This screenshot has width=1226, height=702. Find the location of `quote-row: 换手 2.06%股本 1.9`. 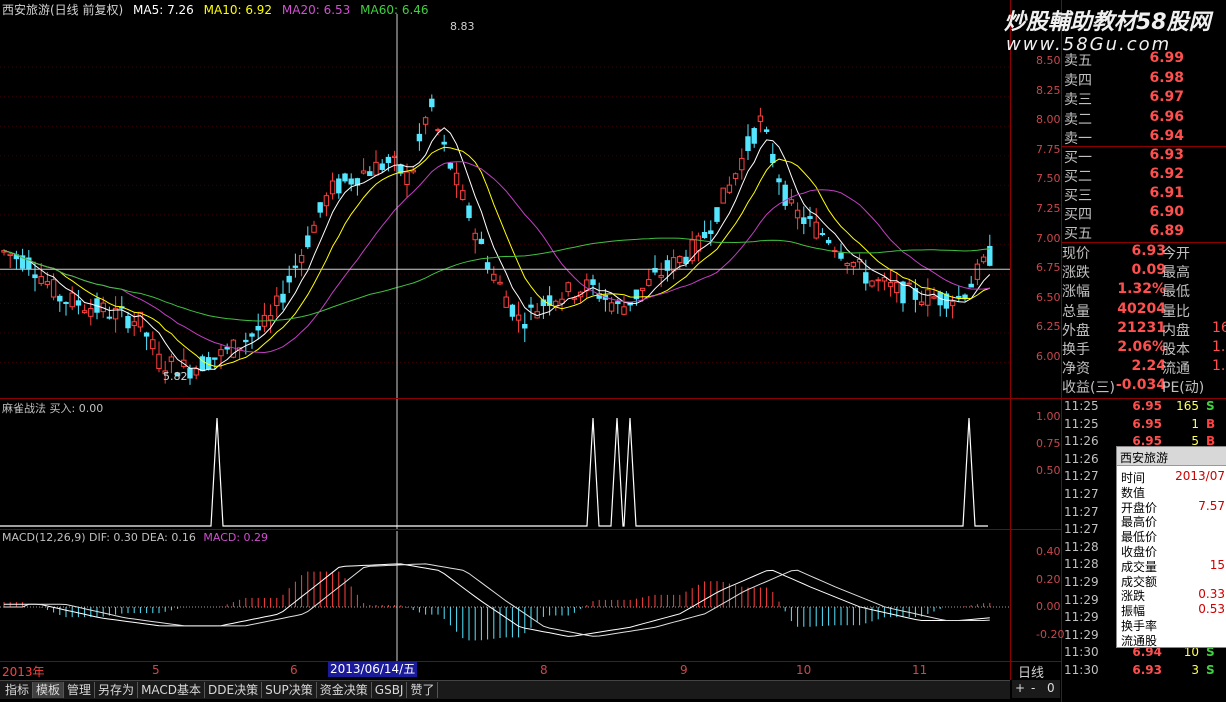

quote-row: 换手 2.06%股本 1.9 is located at coordinates (1144, 348).